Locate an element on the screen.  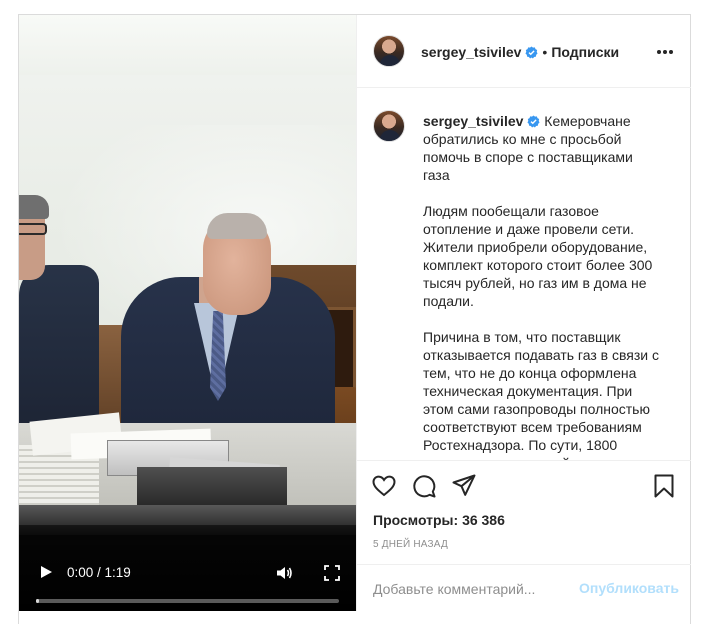
video-progress-bar is located at coordinates (187, 601).